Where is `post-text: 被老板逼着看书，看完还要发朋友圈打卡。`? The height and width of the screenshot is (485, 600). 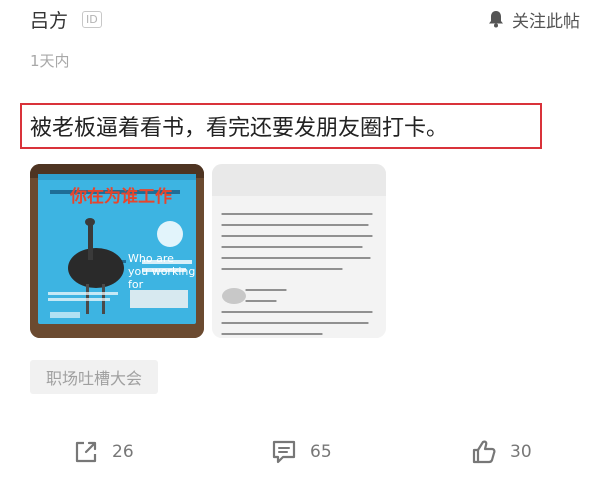 post-text: 被老板逼着看书，看完还要发朋友圈打卡。 is located at coordinates (239, 128).